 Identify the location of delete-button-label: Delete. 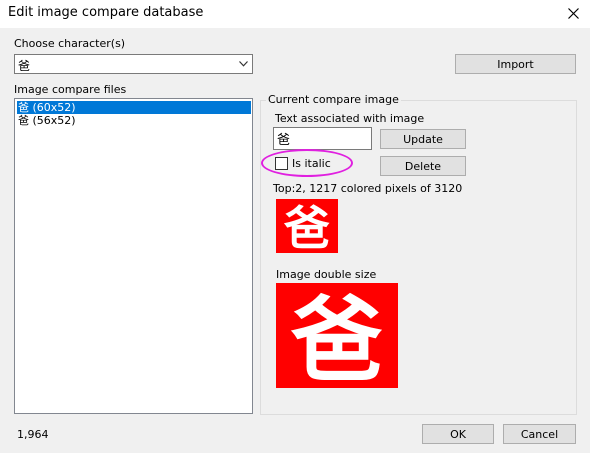
(423, 166).